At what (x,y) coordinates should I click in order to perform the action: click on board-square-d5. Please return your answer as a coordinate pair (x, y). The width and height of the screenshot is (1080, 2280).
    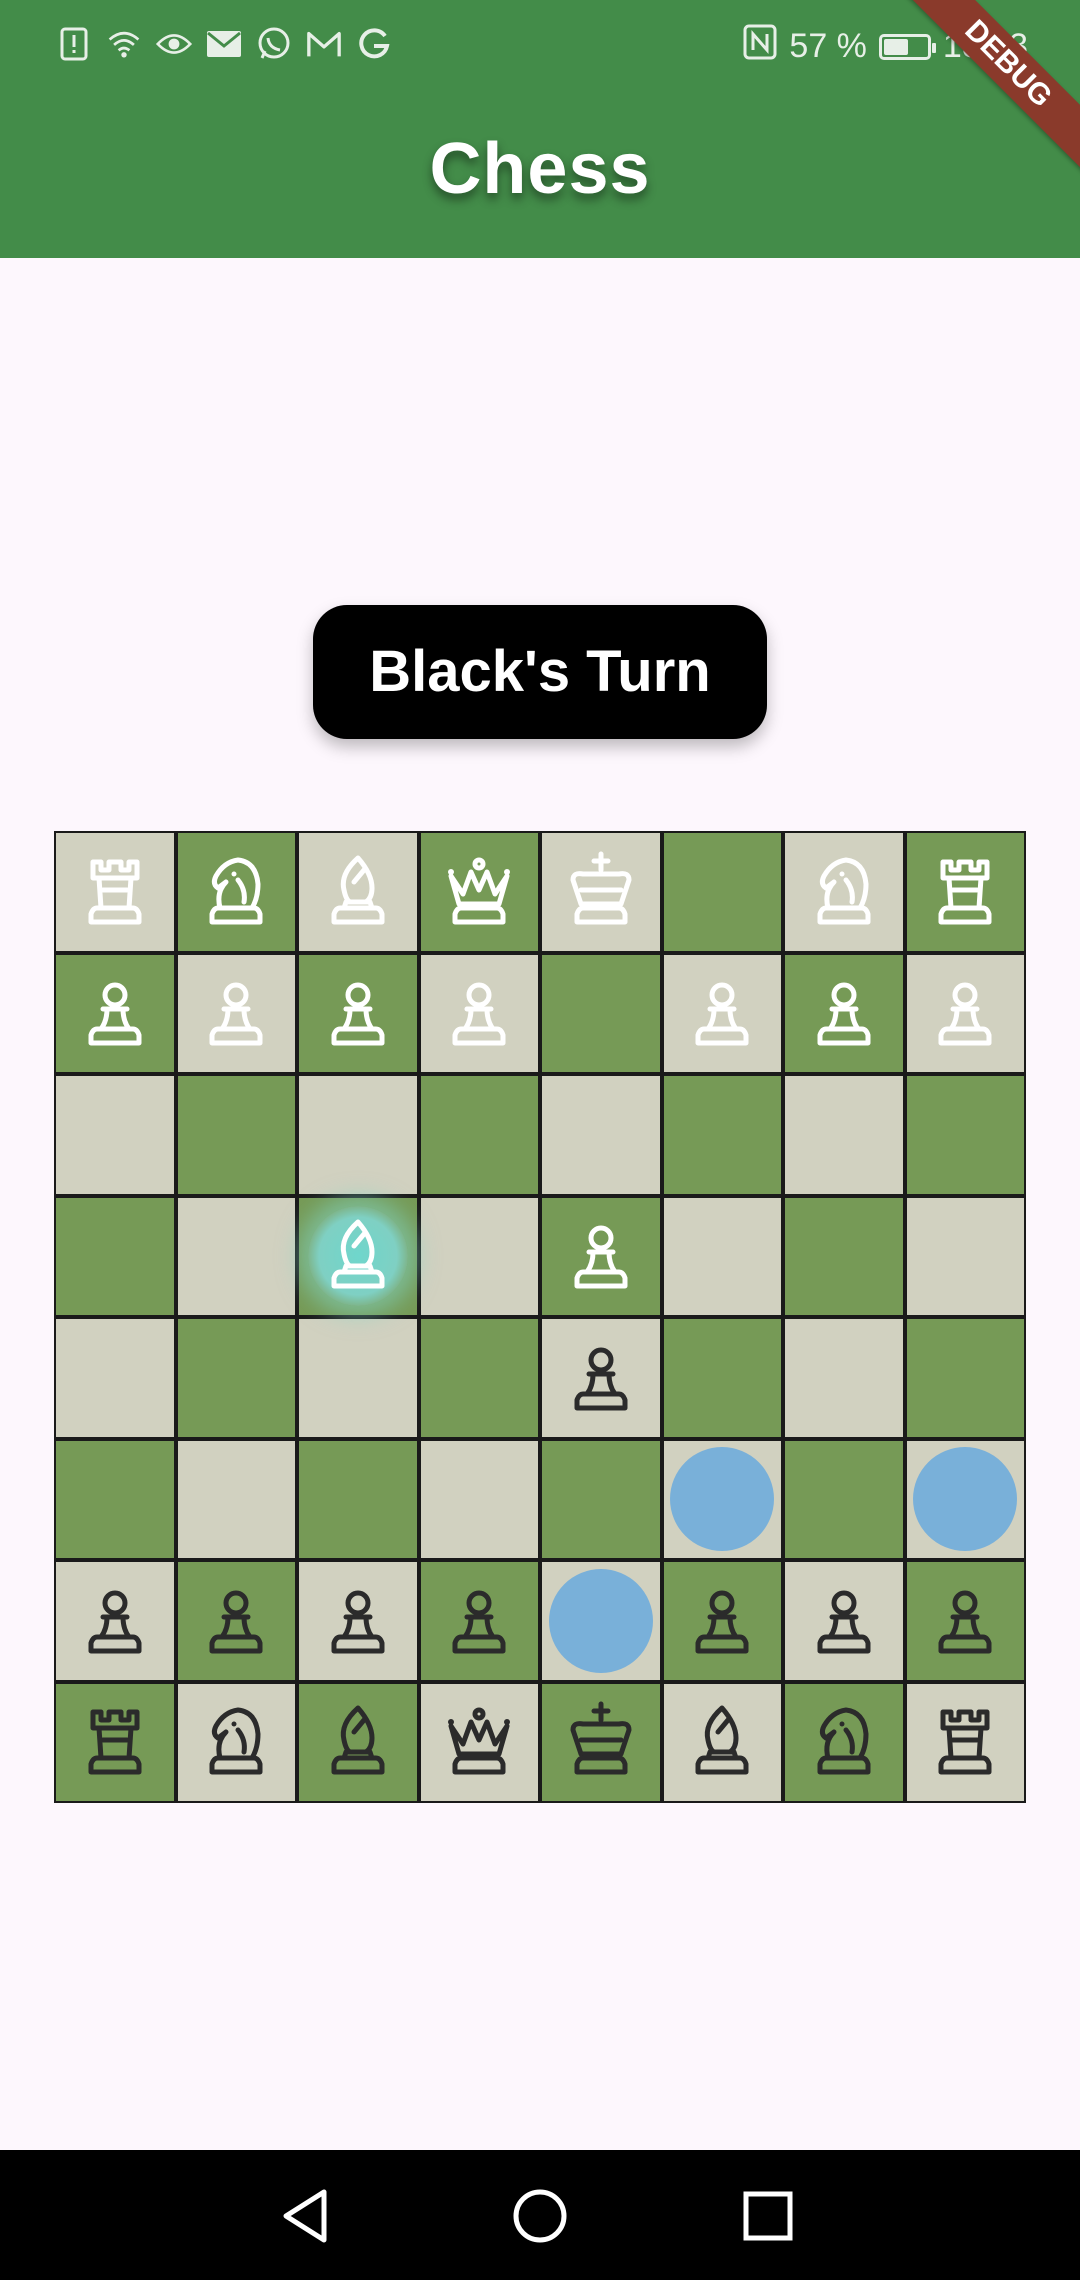
    Looking at the image, I should click on (479, 1256).